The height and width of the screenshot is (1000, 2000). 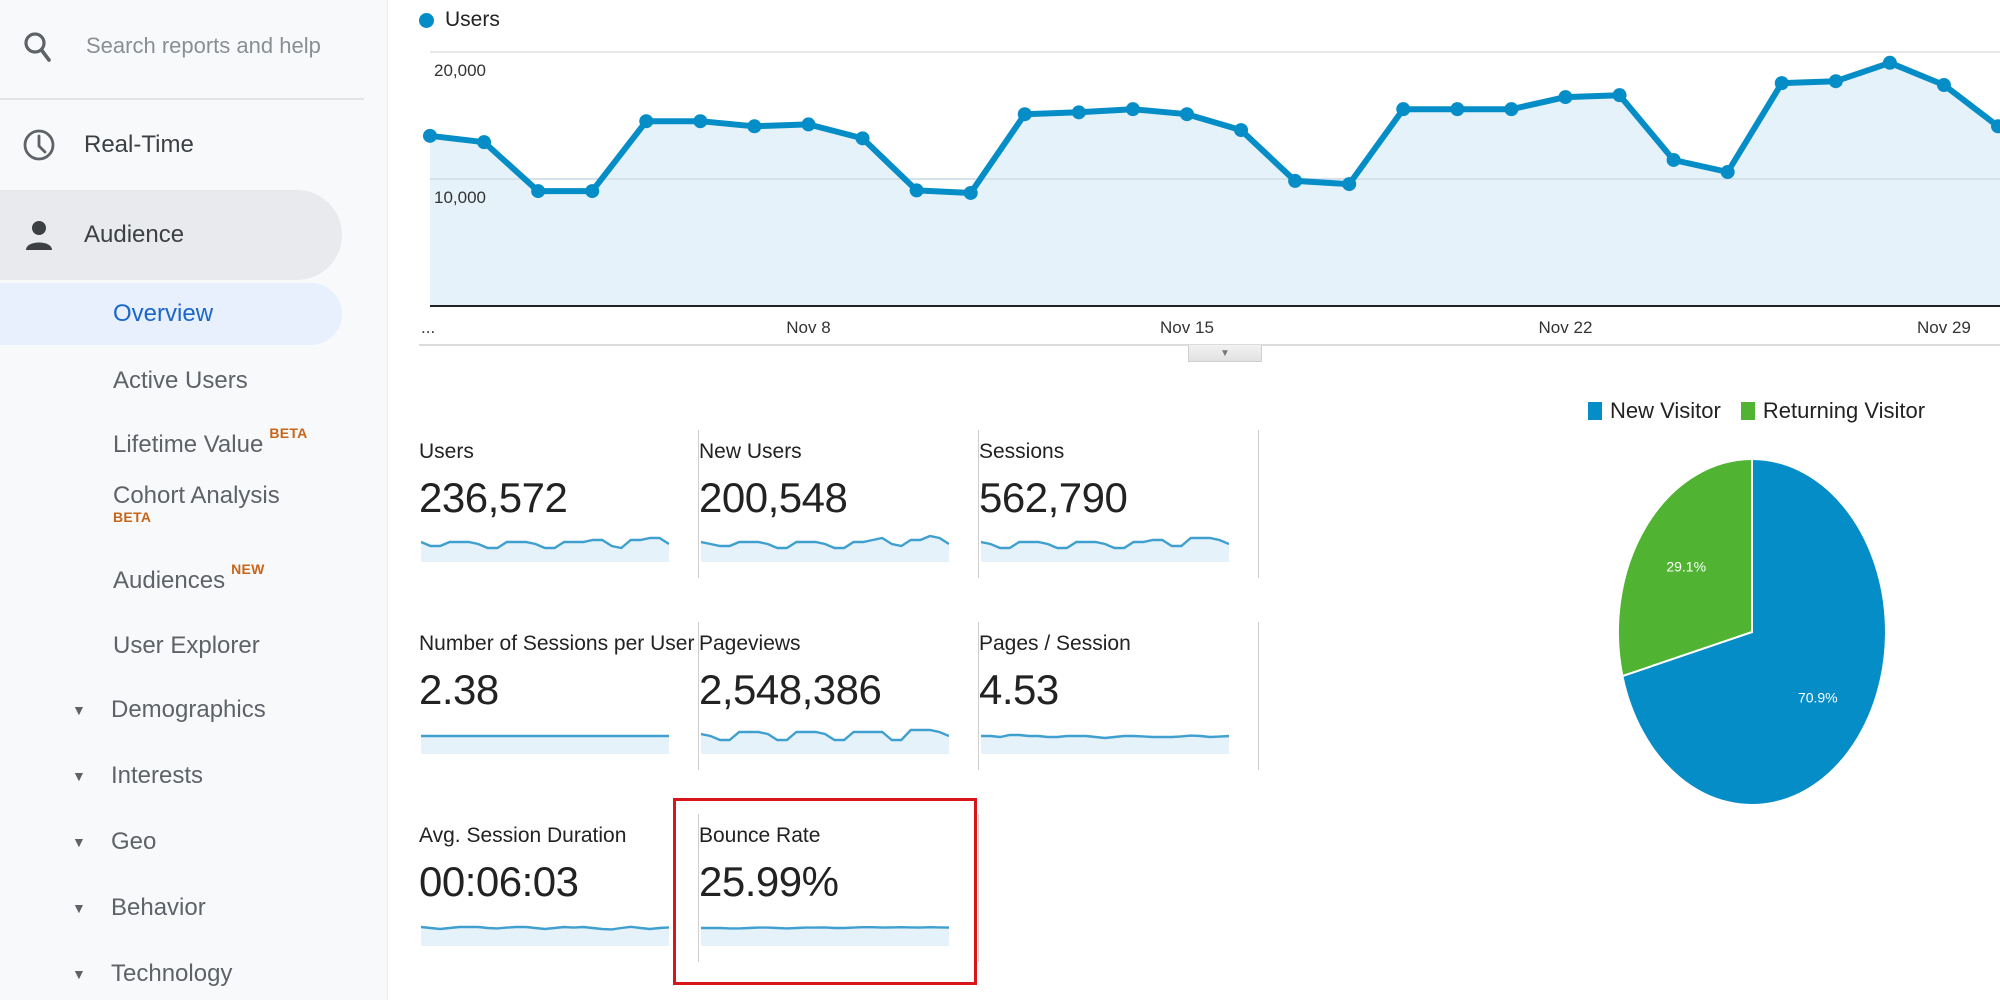 I want to click on new-visitor-label: New Visitor, so click(x=1665, y=410).